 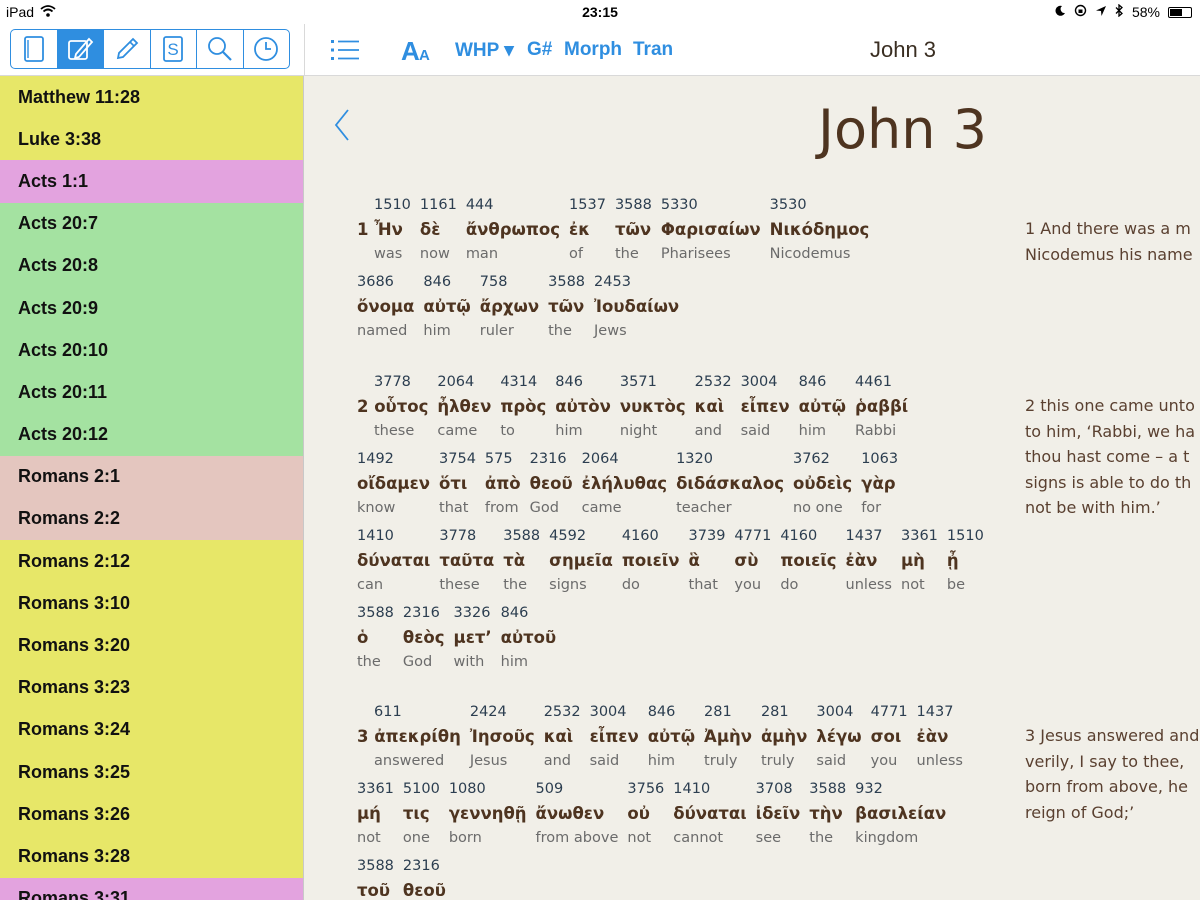 What do you see at coordinates (174, 49) in the screenshot?
I see `strongs-tab-button: S` at bounding box center [174, 49].